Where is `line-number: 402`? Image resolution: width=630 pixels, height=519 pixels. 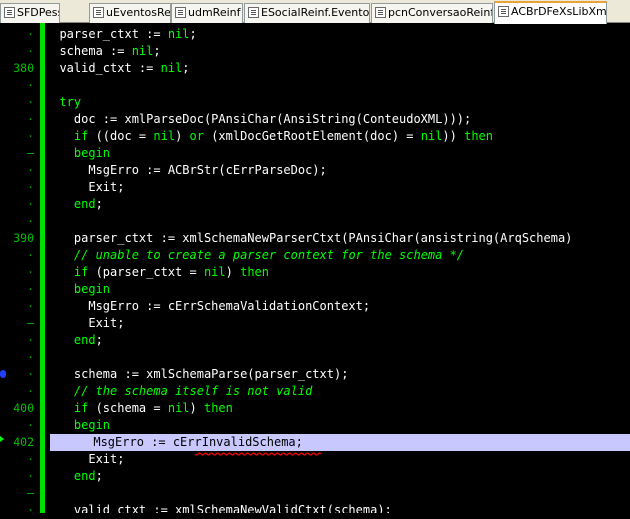
line-number: 402 is located at coordinates (23, 442).